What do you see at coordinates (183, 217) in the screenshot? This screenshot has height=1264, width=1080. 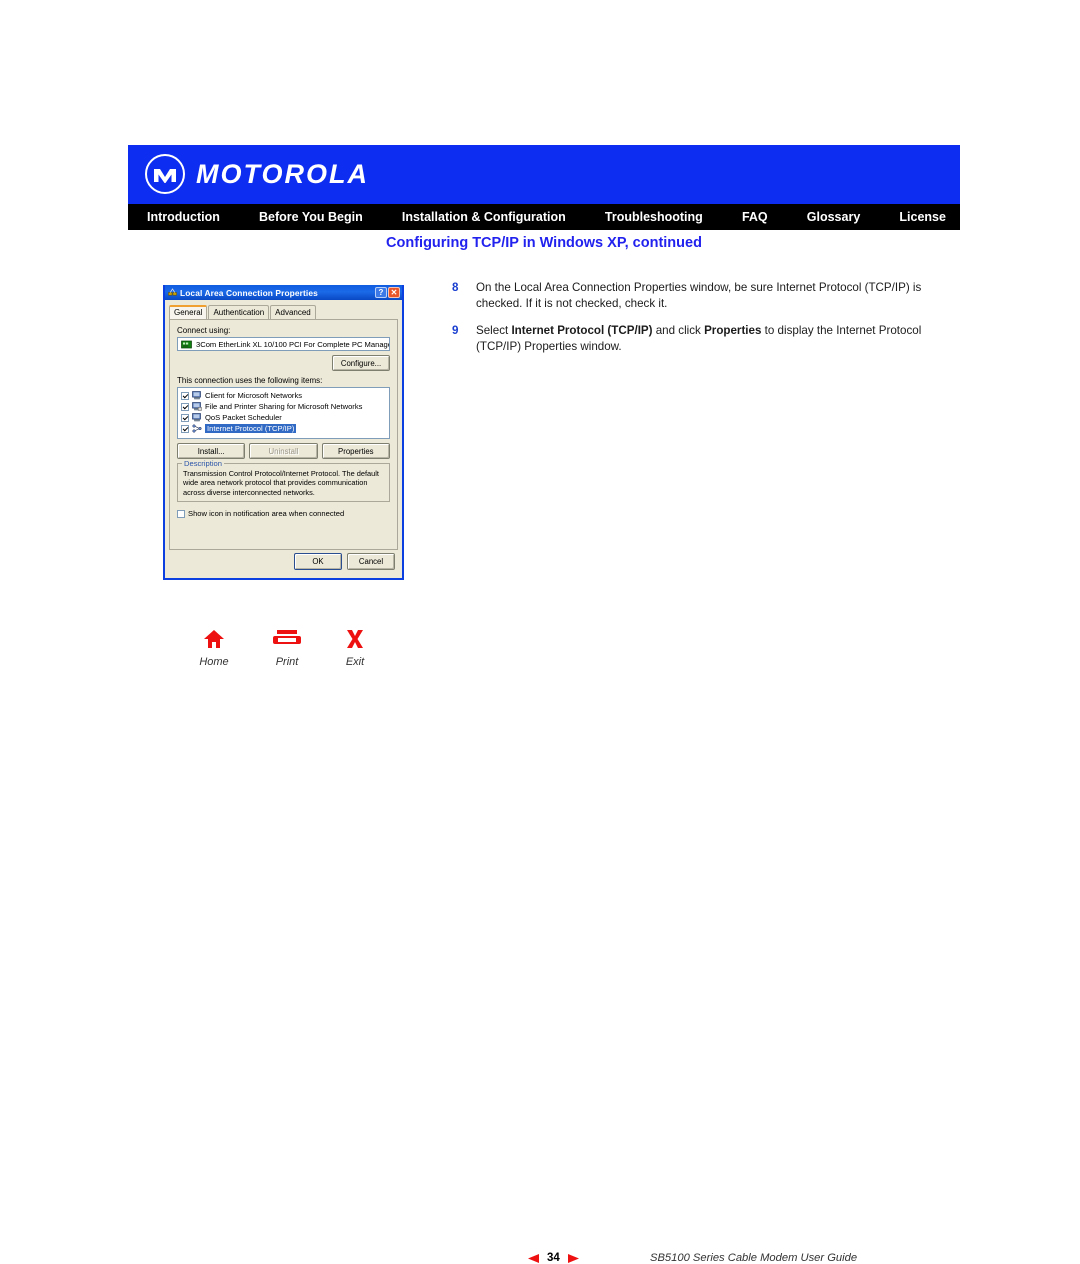 I see `nav-item-introduction: Introduction` at bounding box center [183, 217].